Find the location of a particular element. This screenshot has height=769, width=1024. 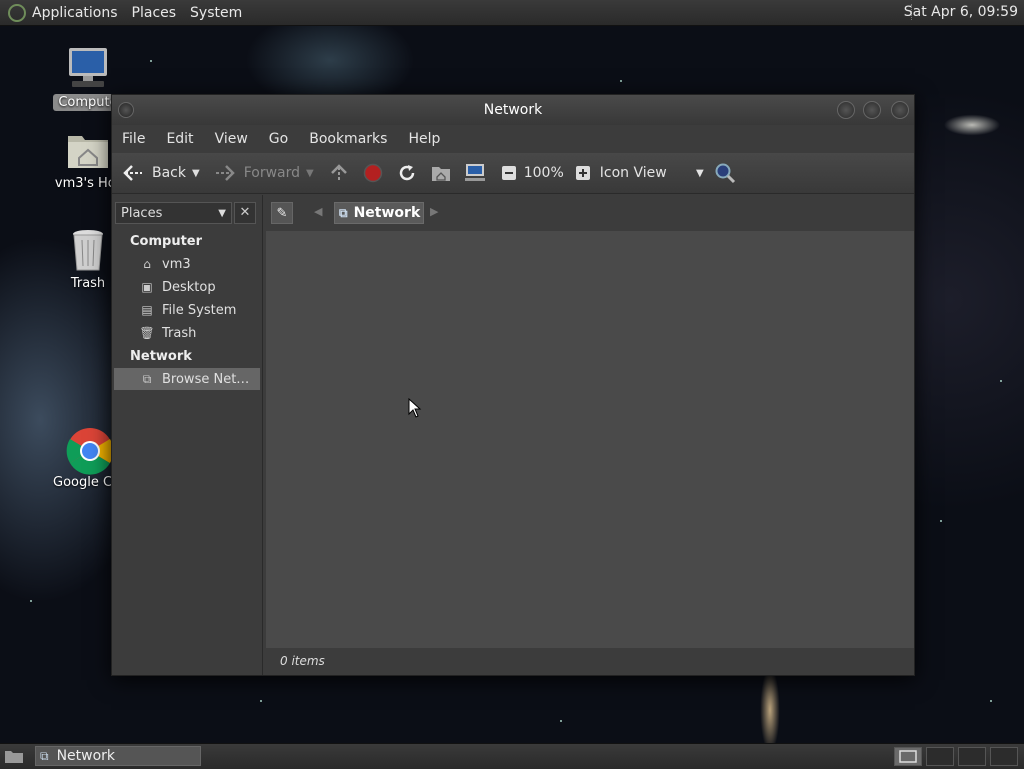

clock: Sat Apr 6, 09:59 is located at coordinates (961, 12).